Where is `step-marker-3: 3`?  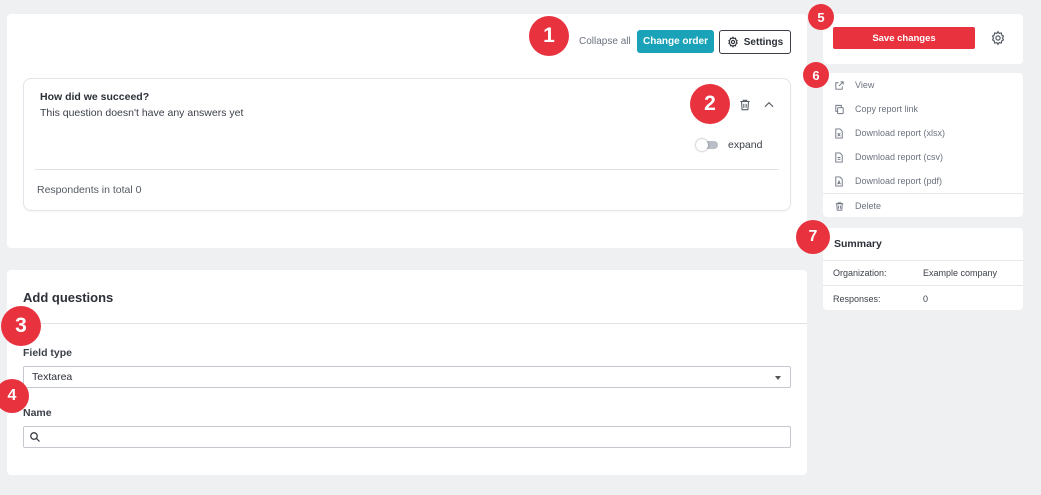 step-marker-3: 3 is located at coordinates (21, 326).